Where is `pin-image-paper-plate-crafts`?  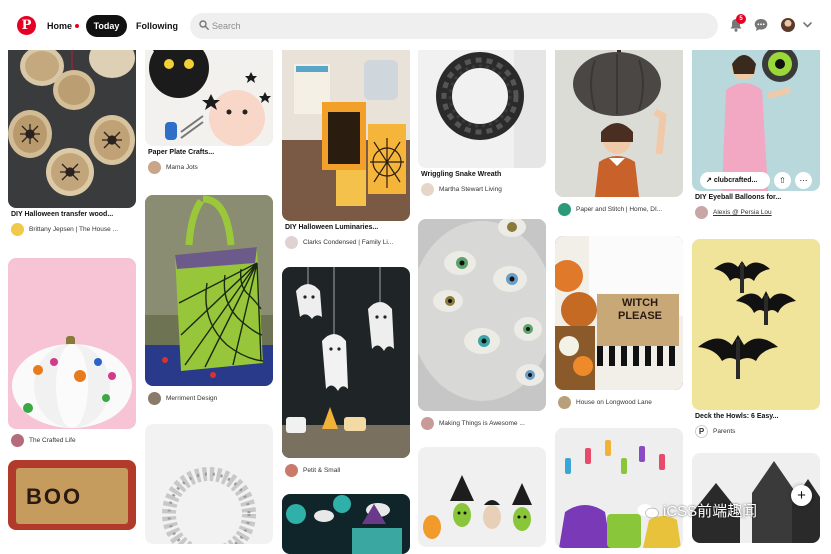 pin-image-paper-plate-crafts is located at coordinates (209, 98).